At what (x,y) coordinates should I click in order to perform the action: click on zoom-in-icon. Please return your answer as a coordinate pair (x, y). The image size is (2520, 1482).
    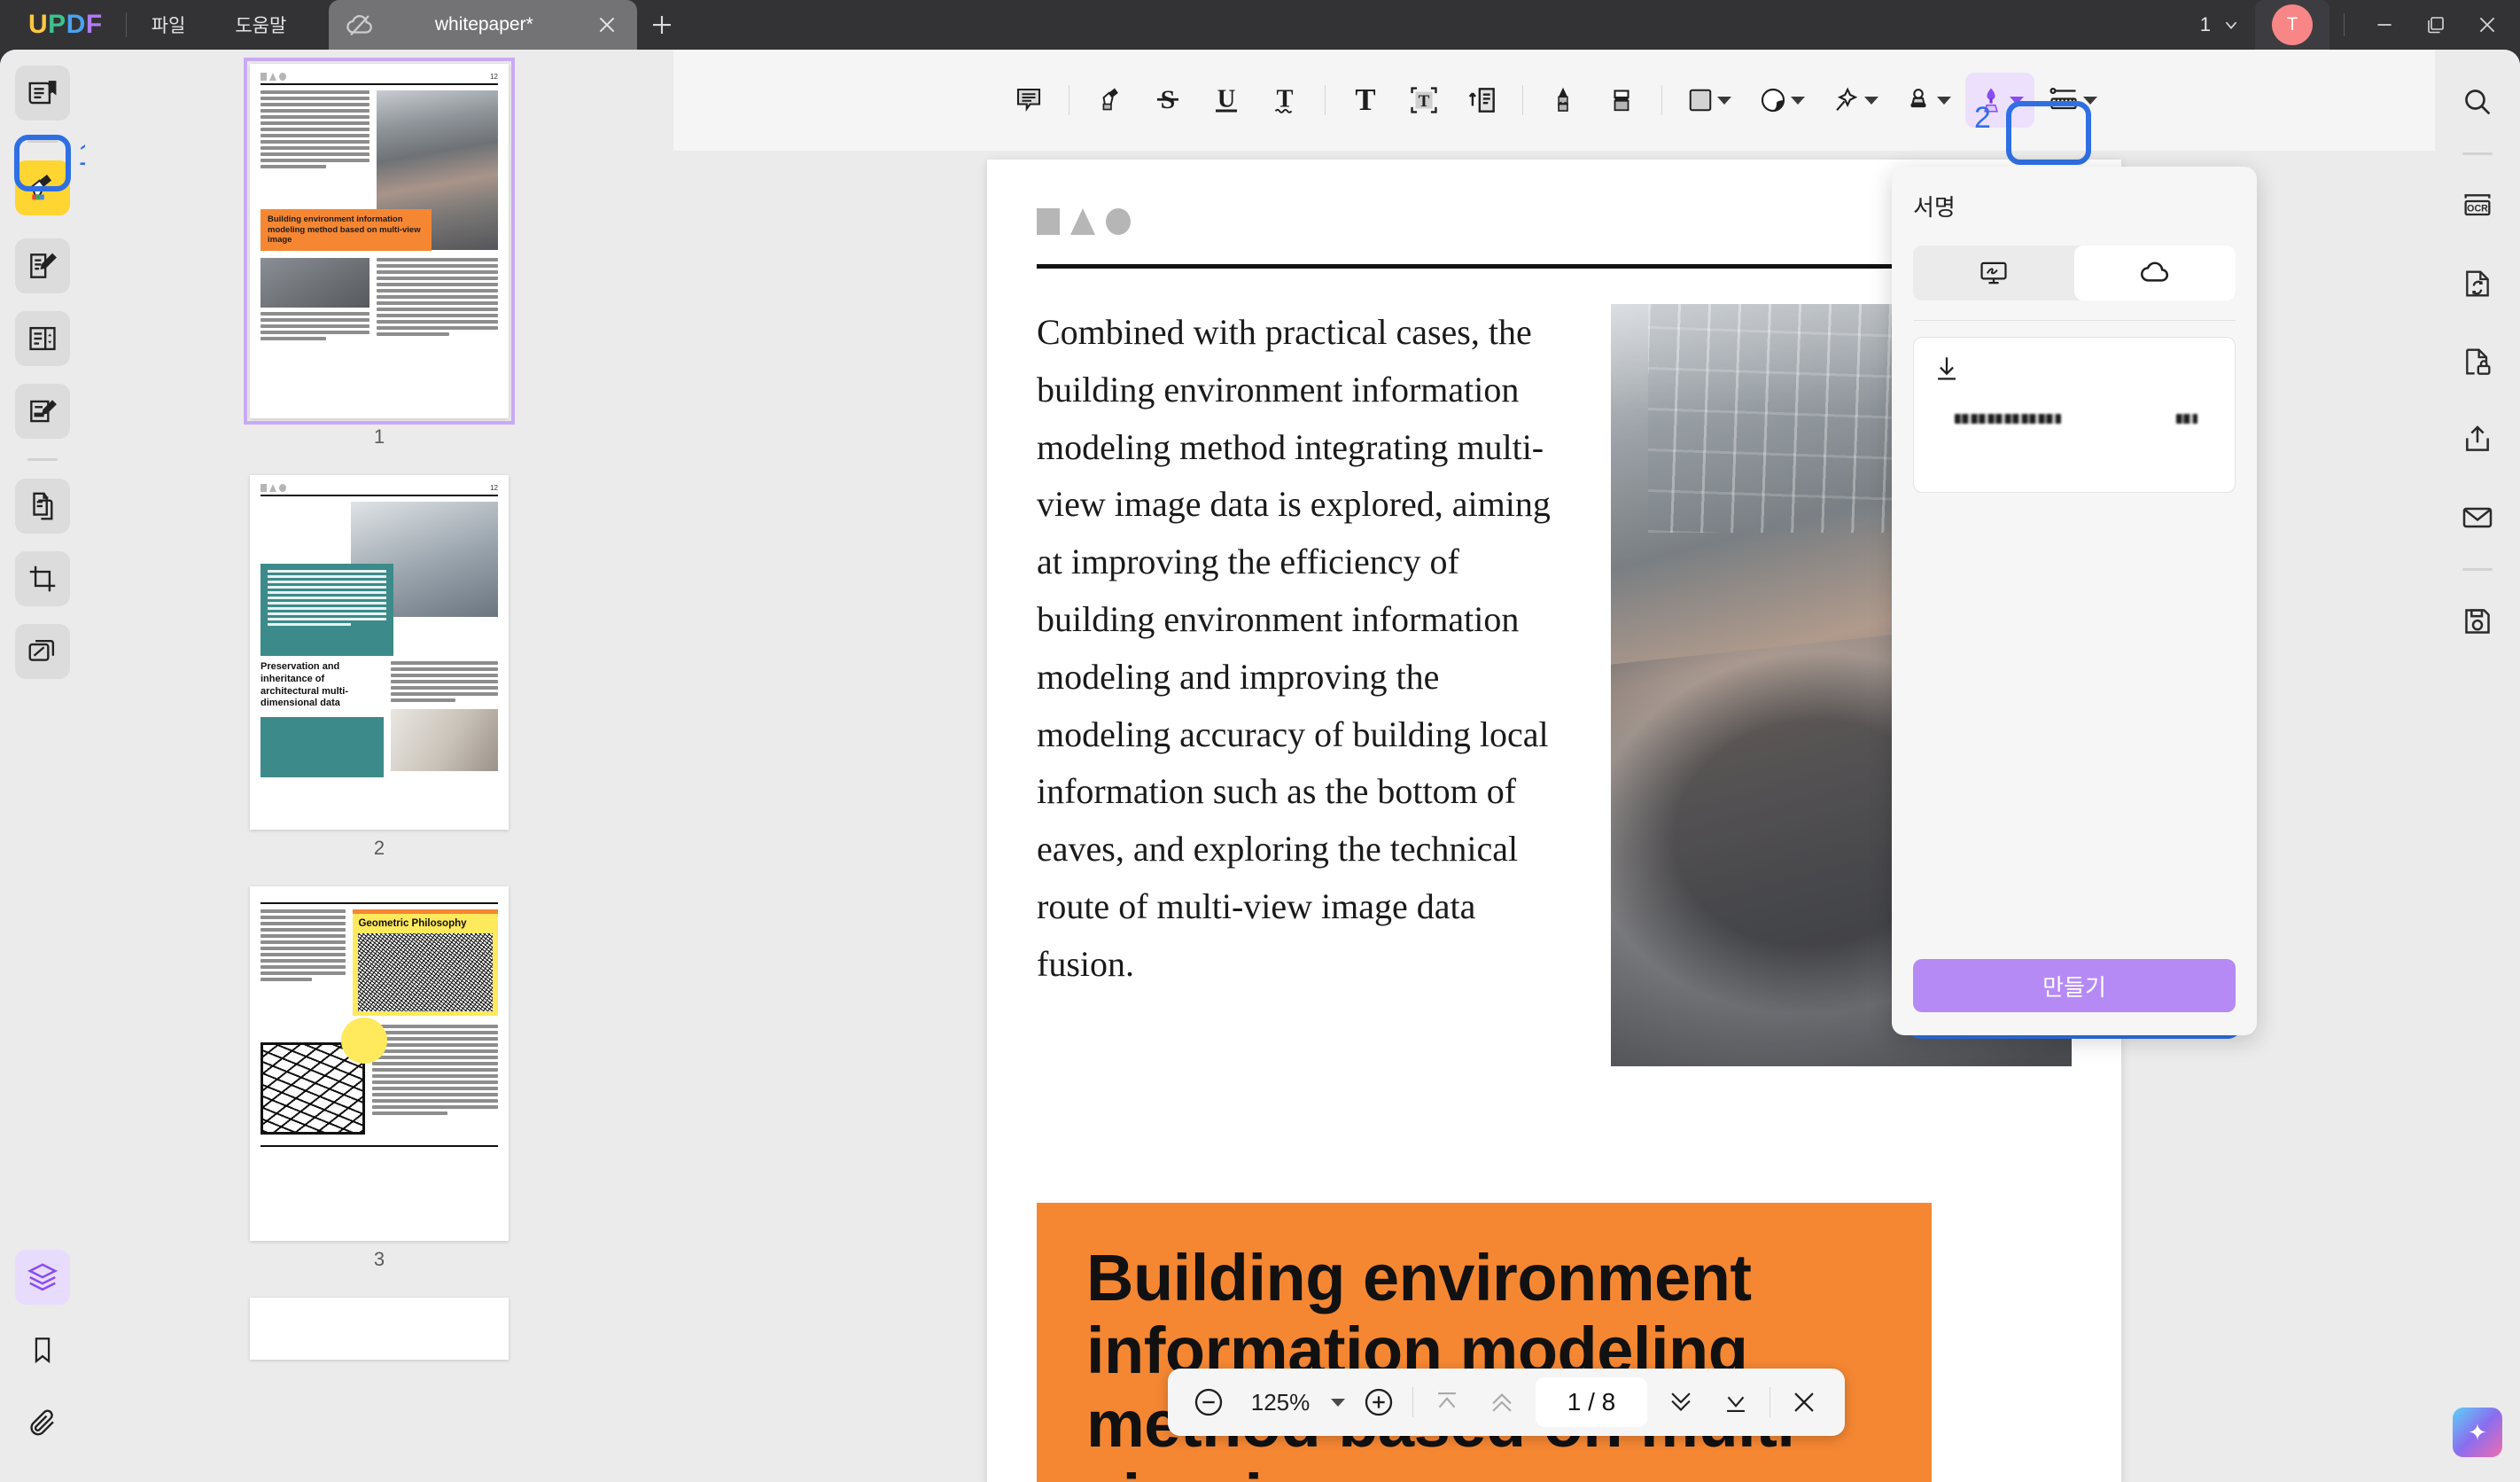
    Looking at the image, I should click on (1378, 1402).